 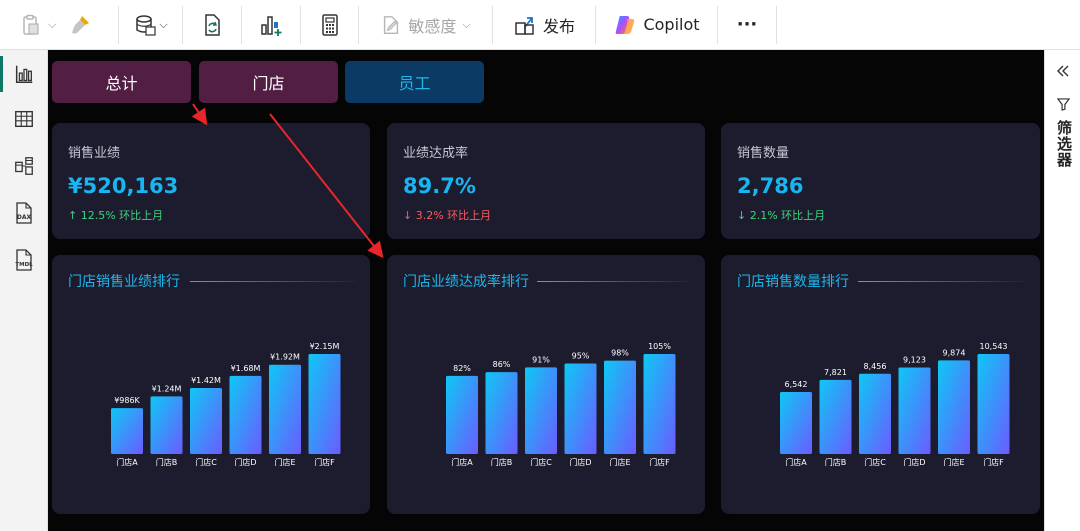 What do you see at coordinates (391, 24) in the screenshot?
I see `sensitivity-label-icon` at bounding box center [391, 24].